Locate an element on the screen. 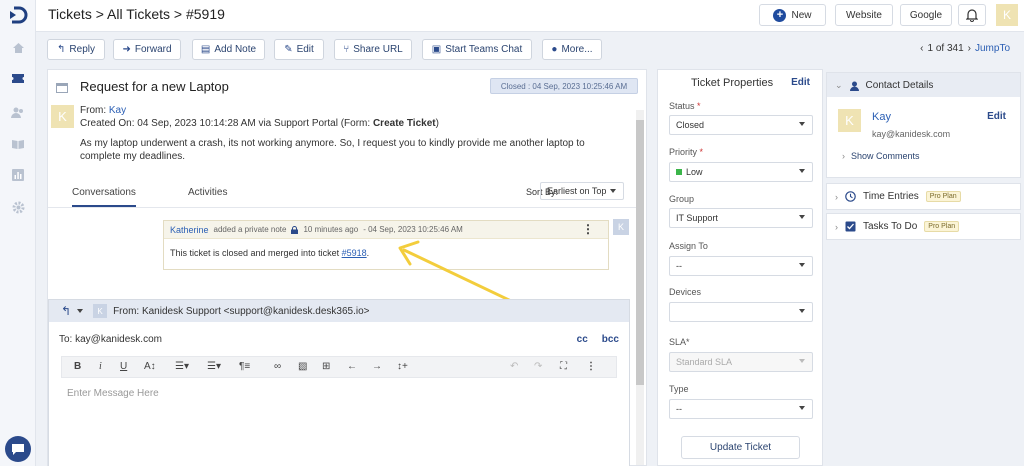 The height and width of the screenshot is (466, 1024). notifications-bell-icon is located at coordinates (972, 15).